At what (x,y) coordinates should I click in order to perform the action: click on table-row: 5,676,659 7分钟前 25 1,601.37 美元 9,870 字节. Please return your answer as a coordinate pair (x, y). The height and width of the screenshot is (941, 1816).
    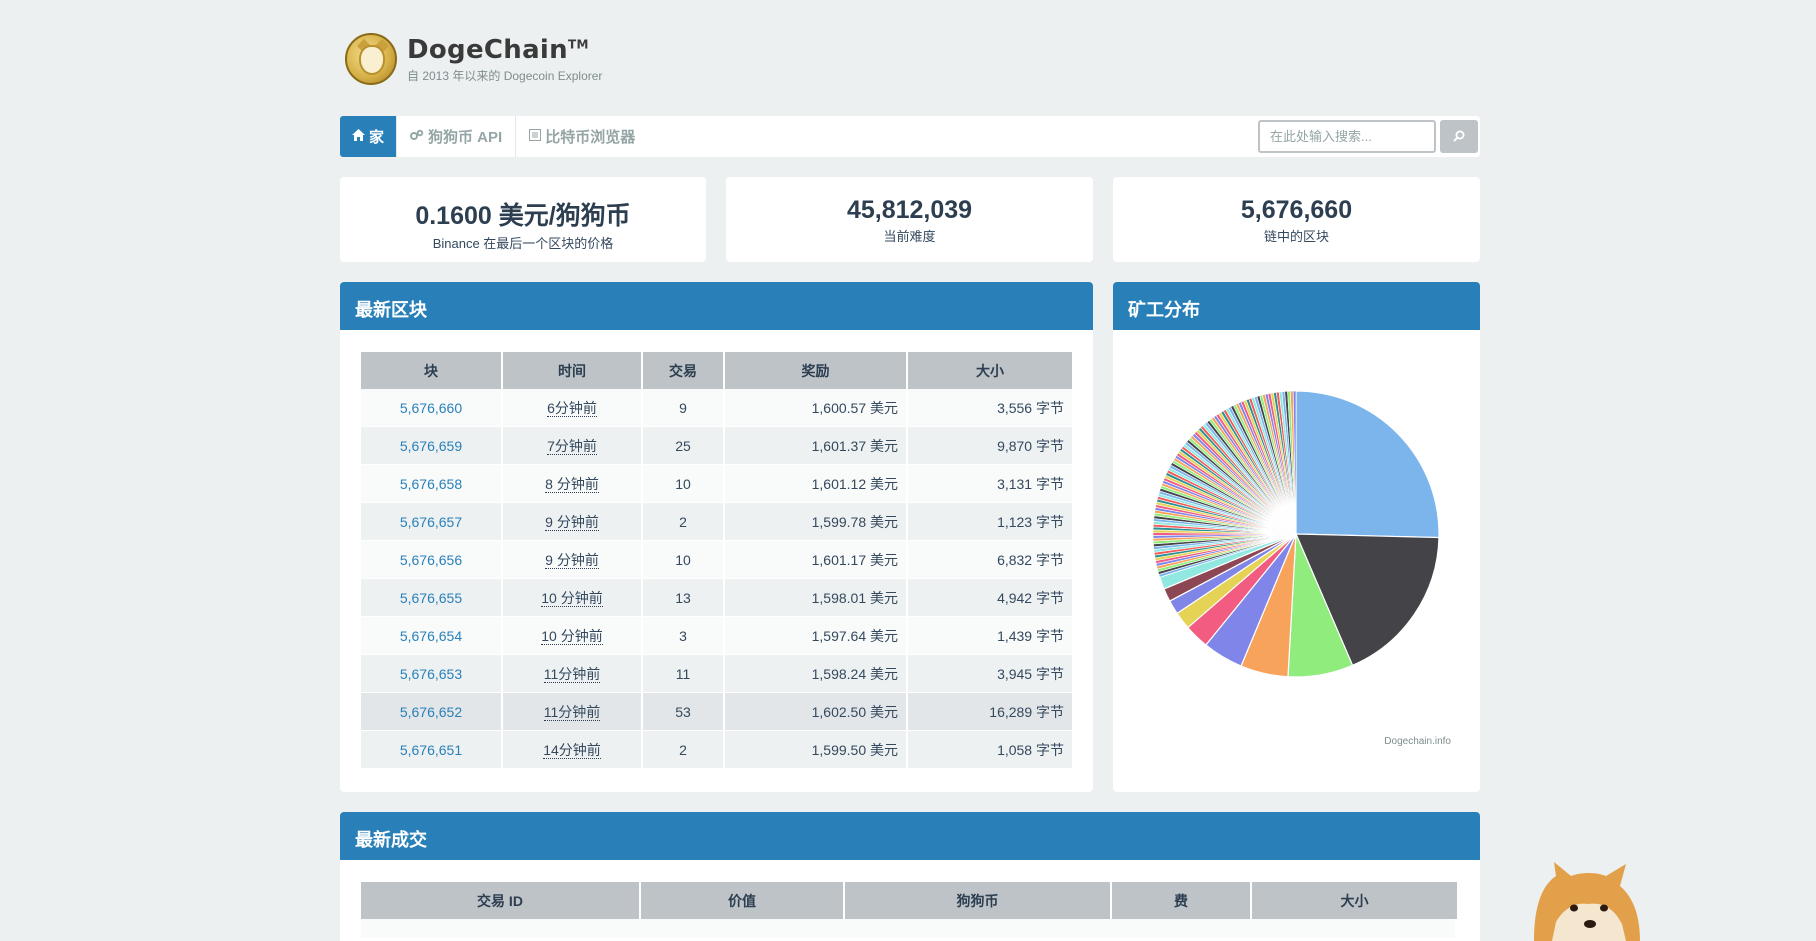
    Looking at the image, I should click on (716, 446).